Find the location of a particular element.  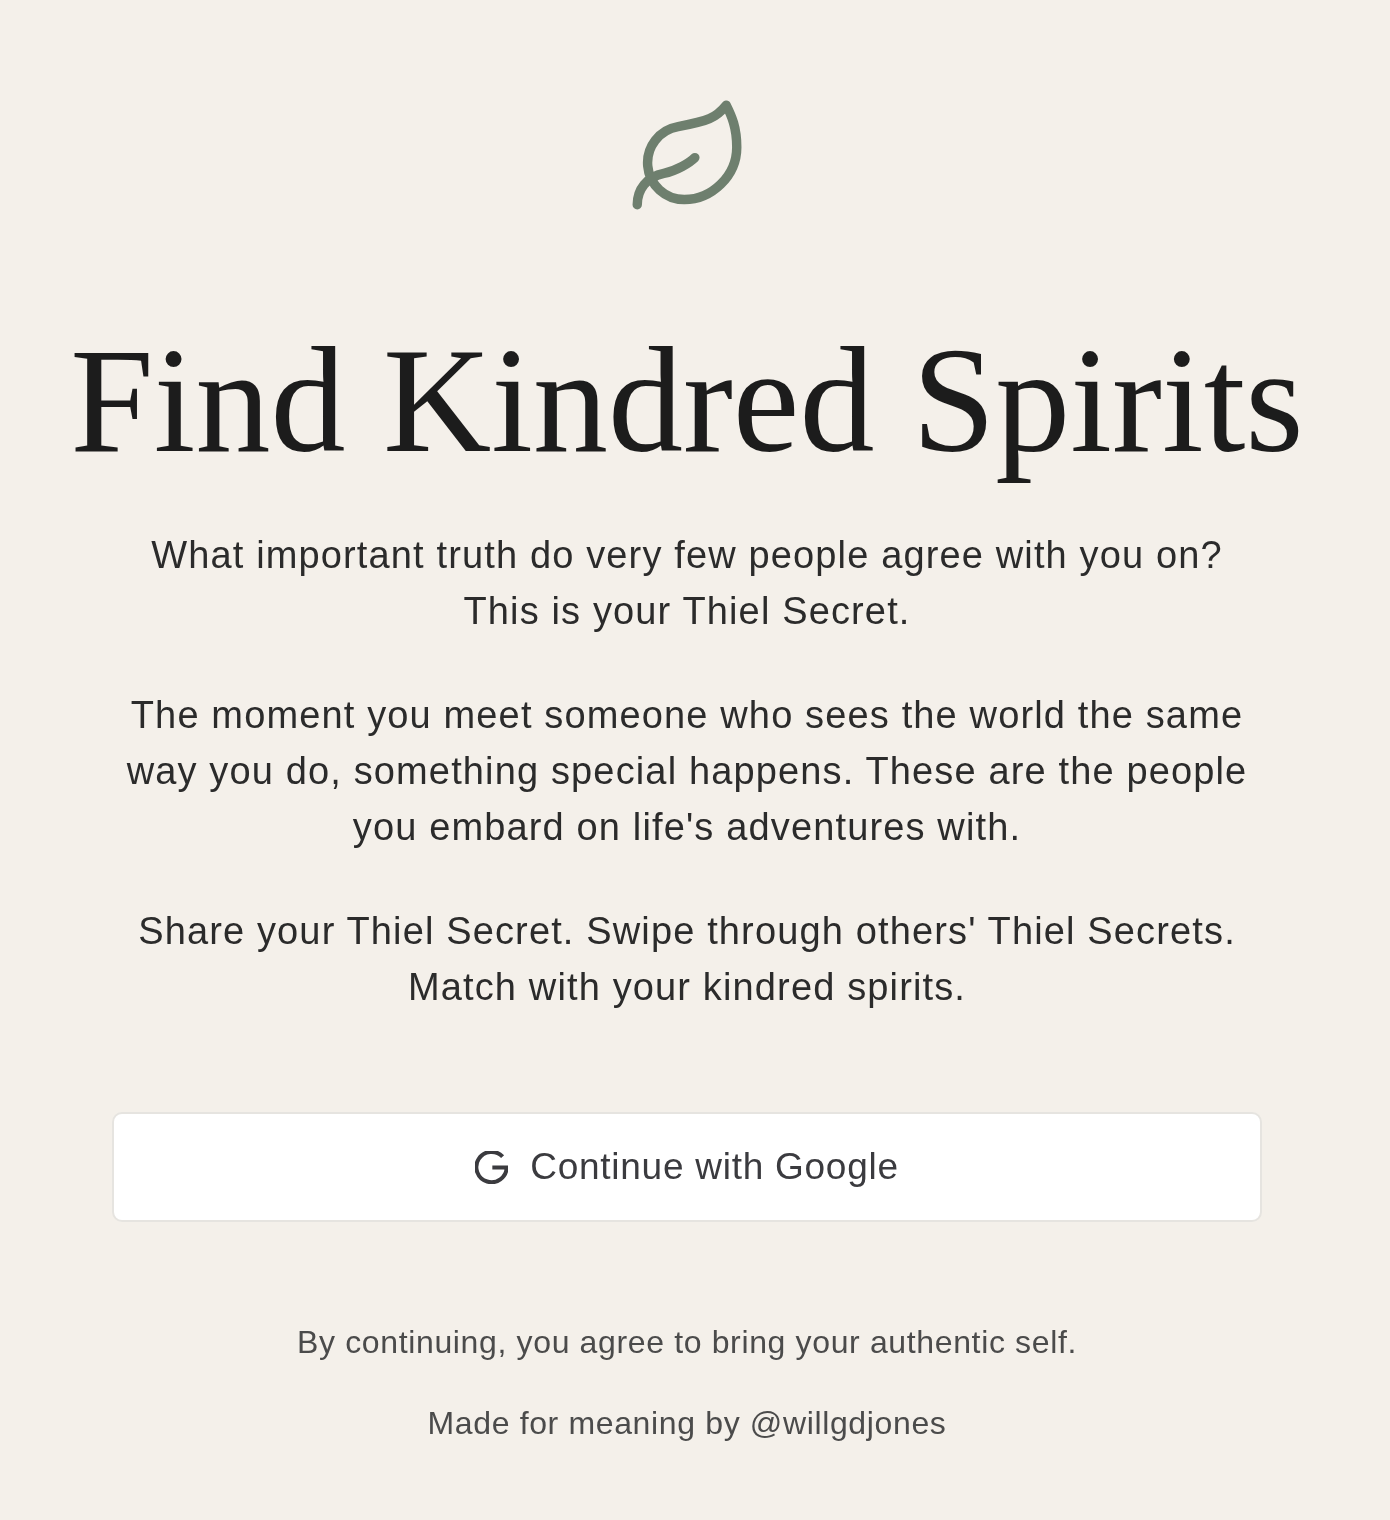

agreement-text: By continuing, you agree to bring your authentic self. is located at coordinates (687, 1342).